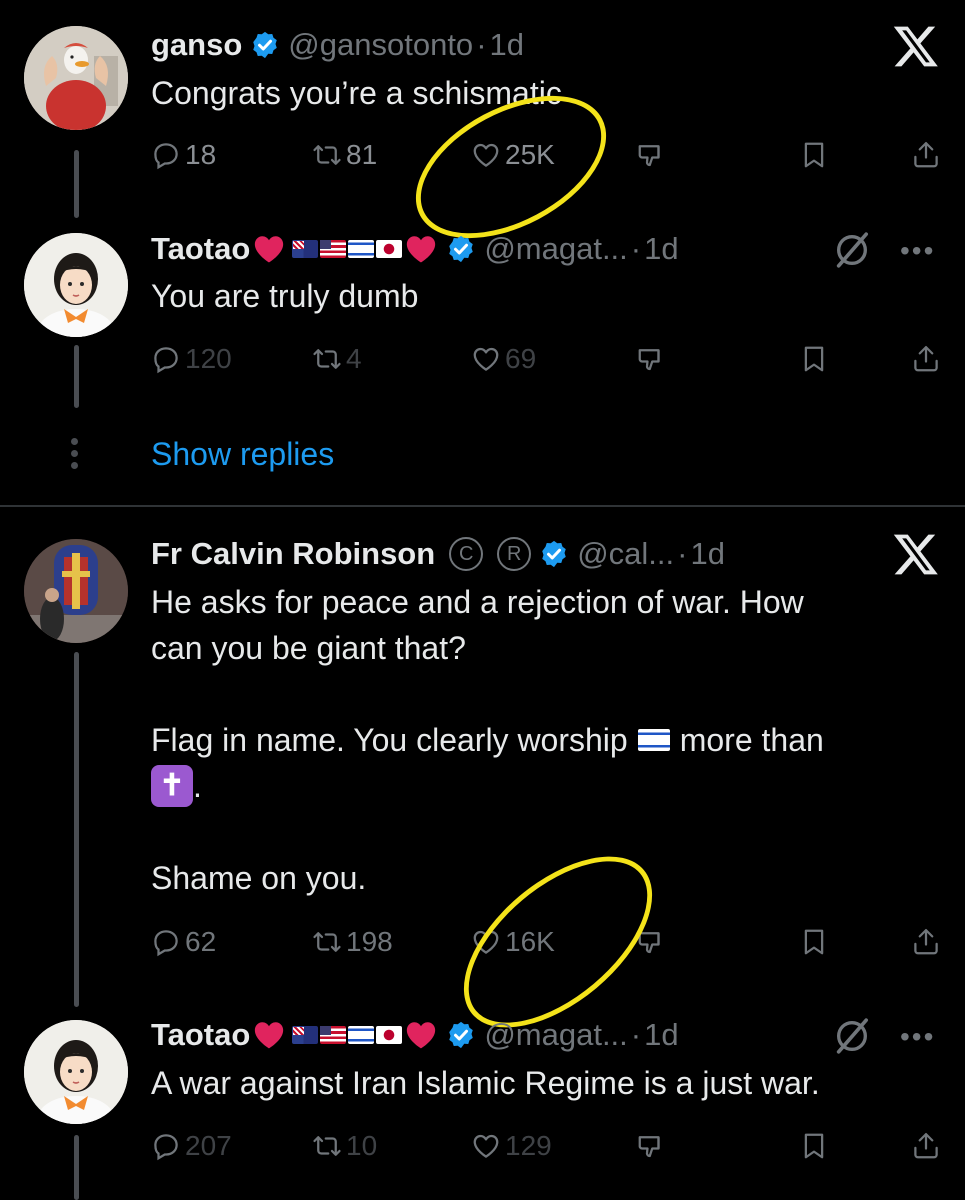  What do you see at coordinates (308, 648) in the screenshot?
I see `tweet-text-line: can you be giant that?` at bounding box center [308, 648].